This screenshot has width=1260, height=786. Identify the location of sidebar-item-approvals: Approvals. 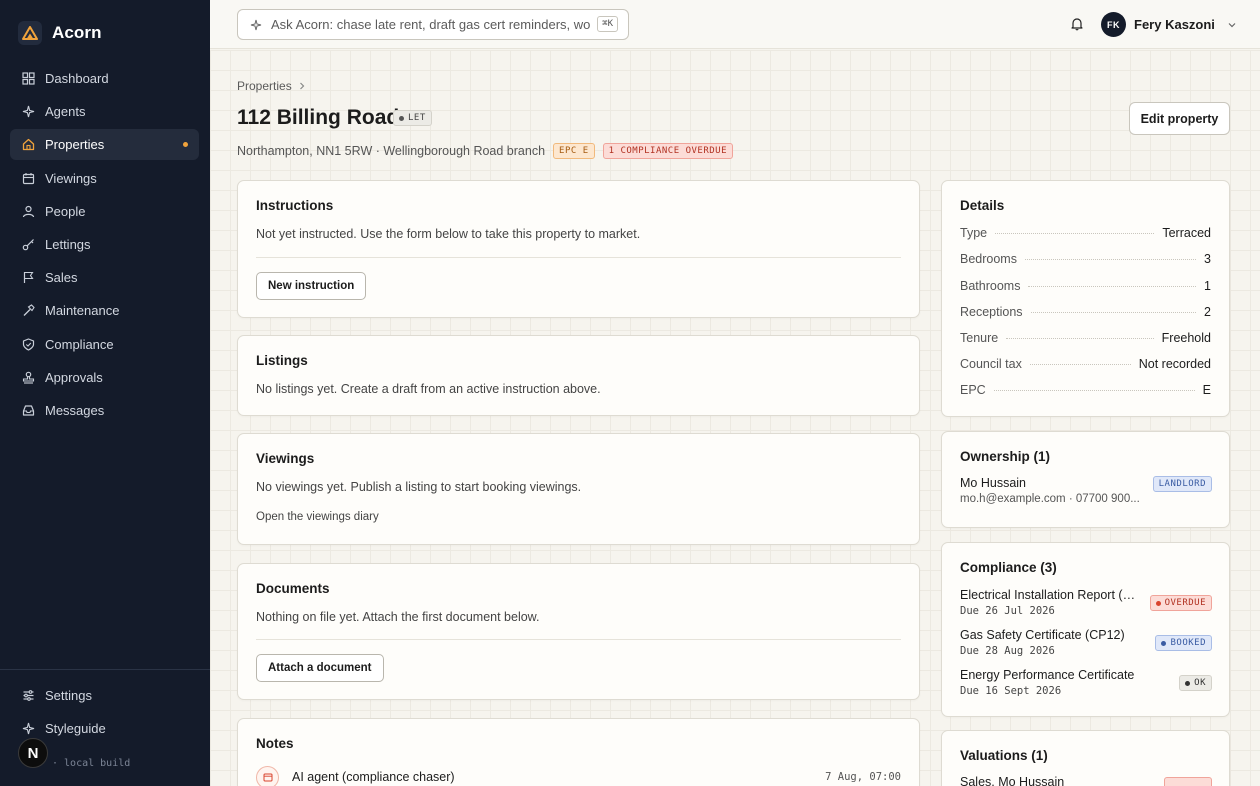
(104, 377).